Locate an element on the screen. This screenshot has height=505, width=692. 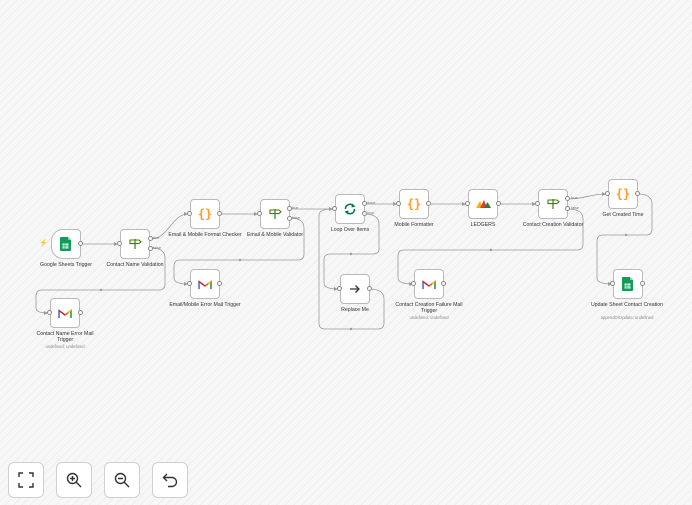
node-creation-failure-mail is located at coordinates (429, 284).